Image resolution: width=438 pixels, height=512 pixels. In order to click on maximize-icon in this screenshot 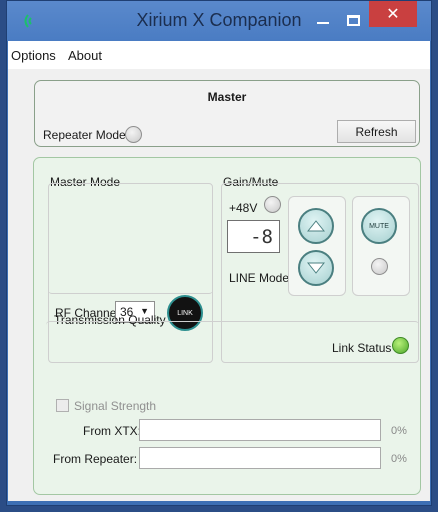, I will do `click(353, 20)`.